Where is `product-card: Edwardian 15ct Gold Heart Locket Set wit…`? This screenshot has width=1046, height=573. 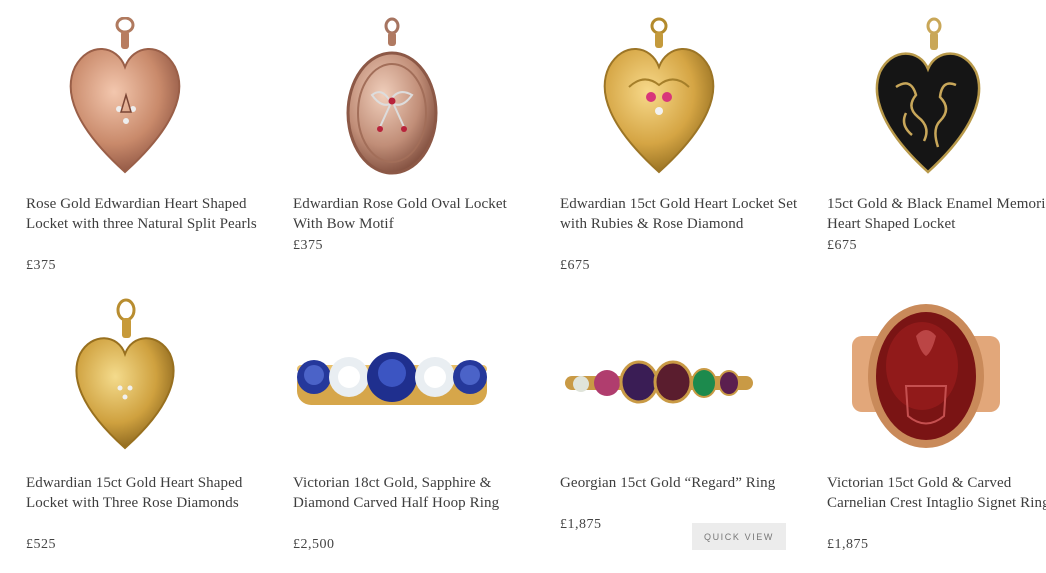
product-card: Edwardian 15ct Gold Heart Locket Set wit… is located at coordinates (685, 143).